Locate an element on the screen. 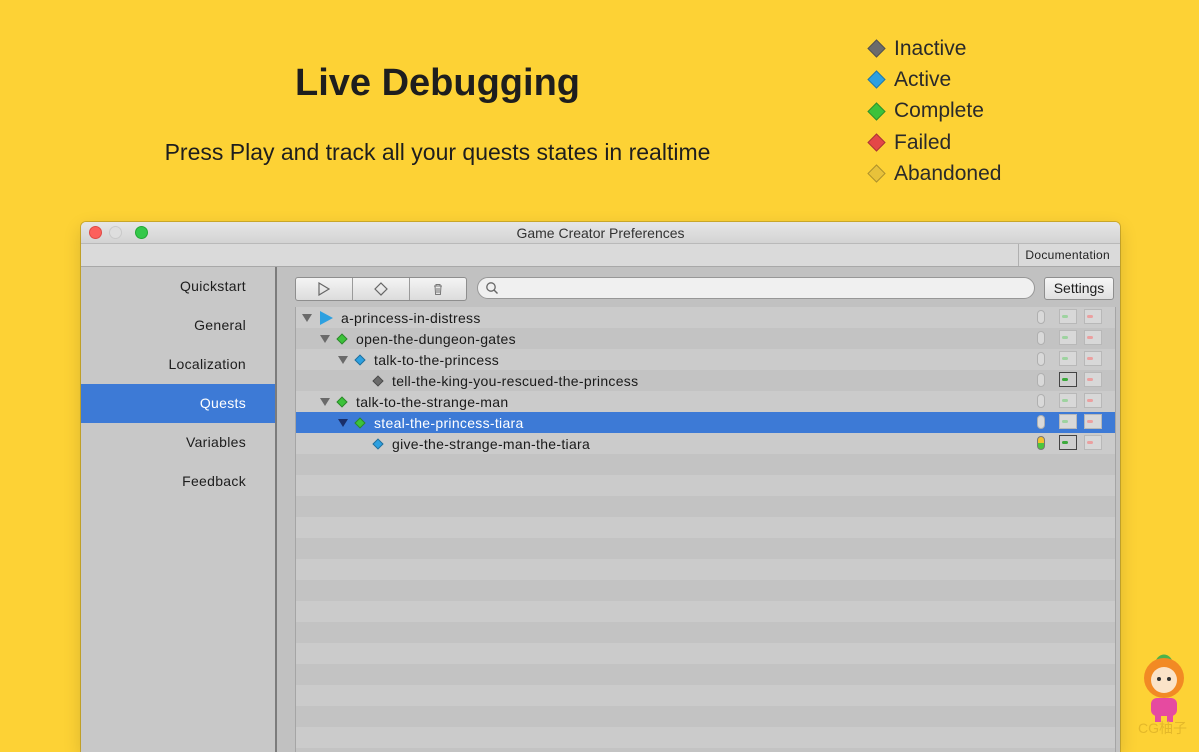  watermark-text: CG柚子 is located at coordinates (1162, 728).